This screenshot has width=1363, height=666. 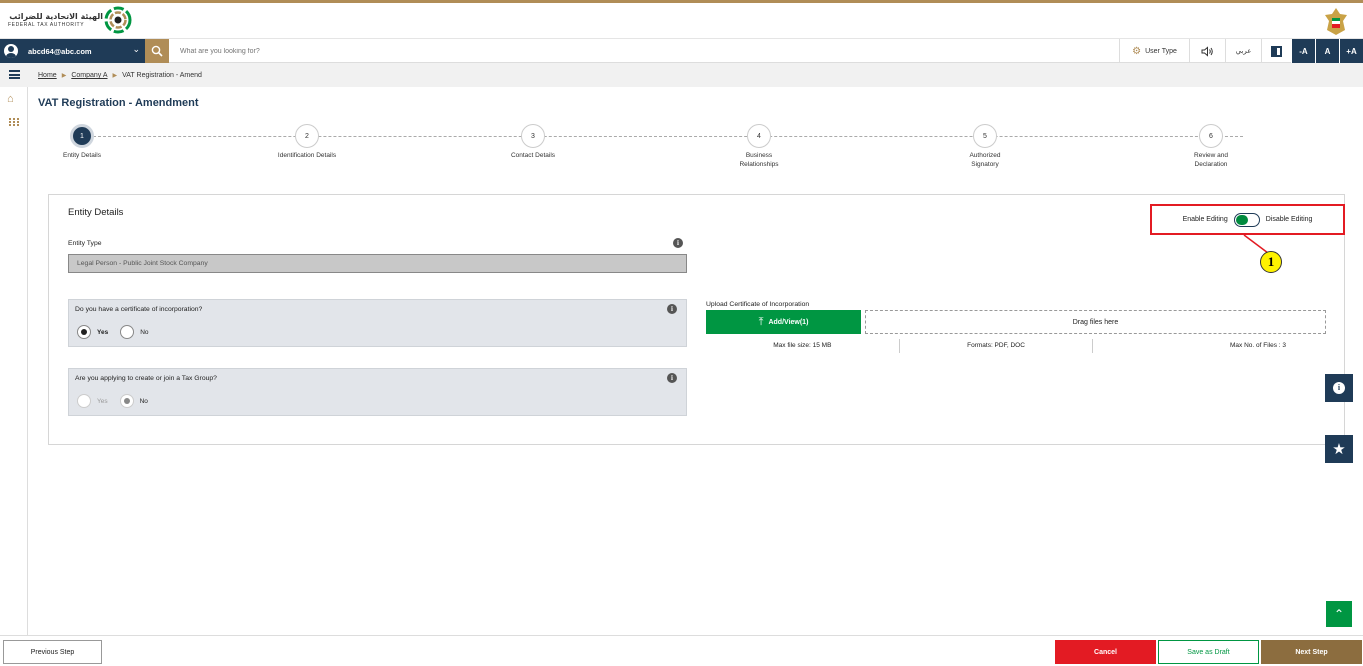 I want to click on font-increase-button: +A, so click(x=1351, y=51).